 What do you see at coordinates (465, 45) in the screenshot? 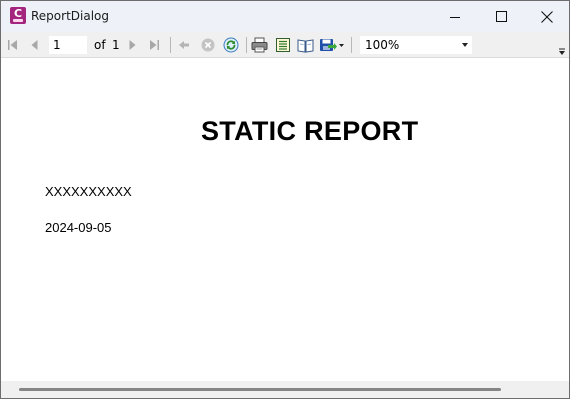
I see `chevron-down-icon` at bounding box center [465, 45].